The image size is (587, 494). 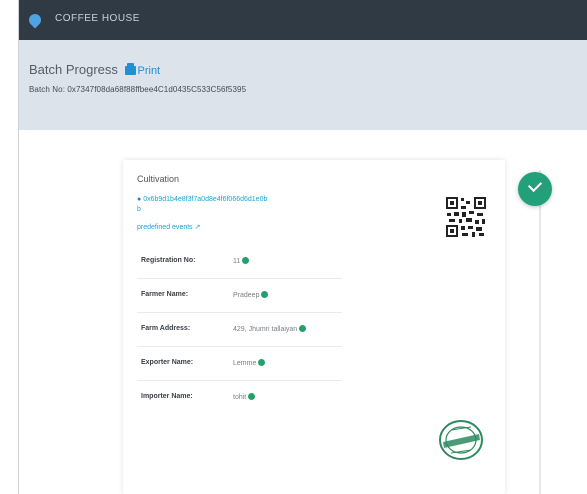 What do you see at coordinates (165, 294) in the screenshot?
I see `field-label: Farmer Name:` at bounding box center [165, 294].